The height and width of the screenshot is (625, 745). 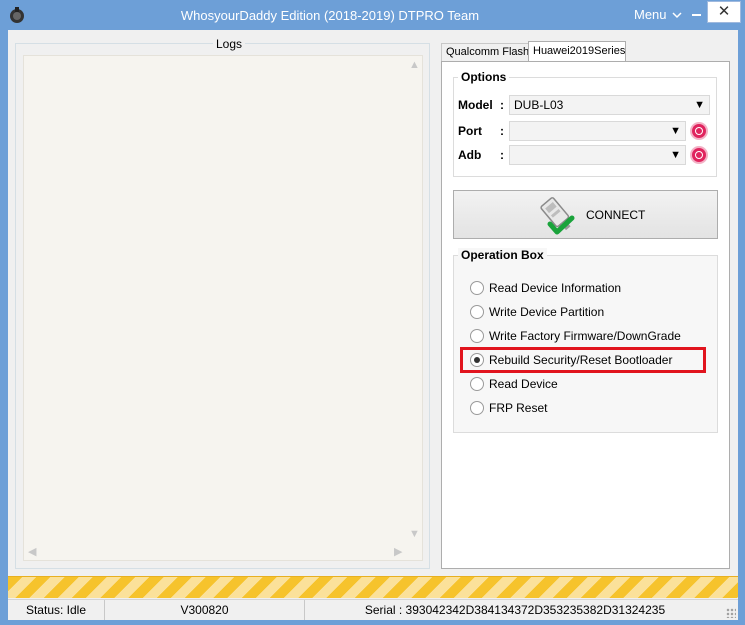 I want to click on connect-button: CONNECT, so click(x=585, y=214).